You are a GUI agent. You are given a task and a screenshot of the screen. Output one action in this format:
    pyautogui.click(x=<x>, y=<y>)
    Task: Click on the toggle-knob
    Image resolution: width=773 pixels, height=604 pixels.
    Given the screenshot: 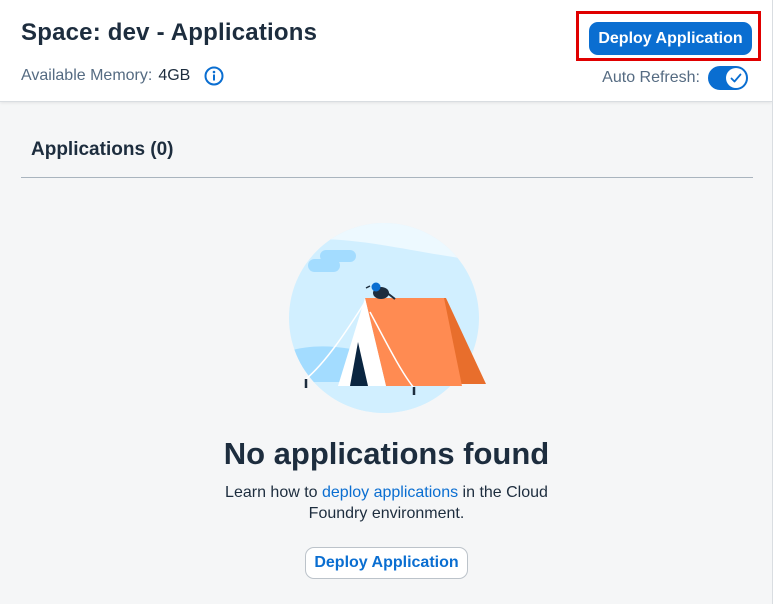 What is the action you would take?
    pyautogui.click(x=736, y=78)
    